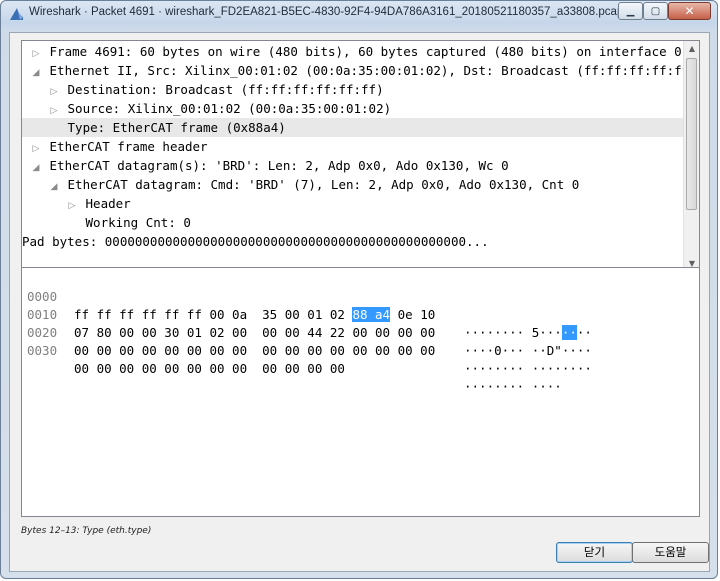 Image resolution: width=720 pixels, height=581 pixels. Describe the element at coordinates (691, 134) in the screenshot. I see `vertical-scroll-thumb` at that location.